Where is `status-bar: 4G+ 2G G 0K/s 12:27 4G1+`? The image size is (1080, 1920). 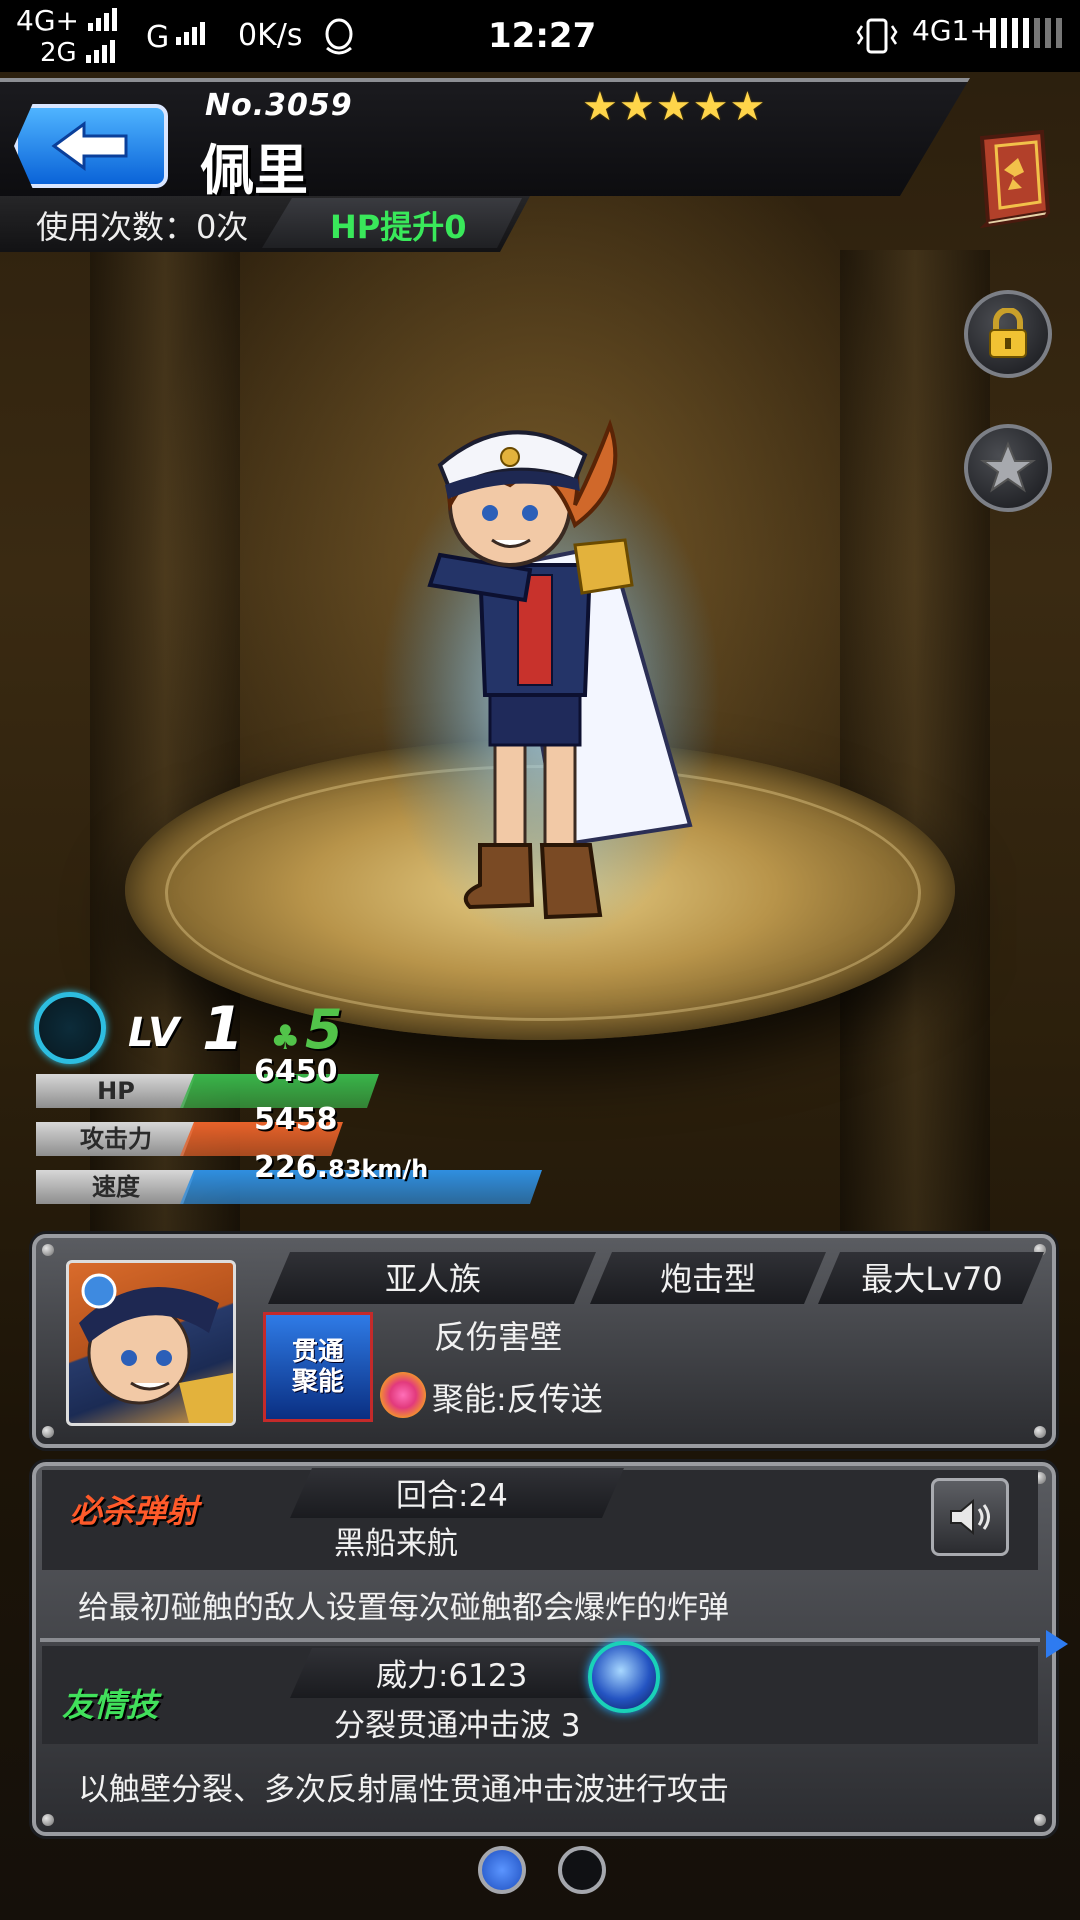
status-bar: 4G+ 2G G 0K/s 12:27 4G1+ is located at coordinates (540, 36).